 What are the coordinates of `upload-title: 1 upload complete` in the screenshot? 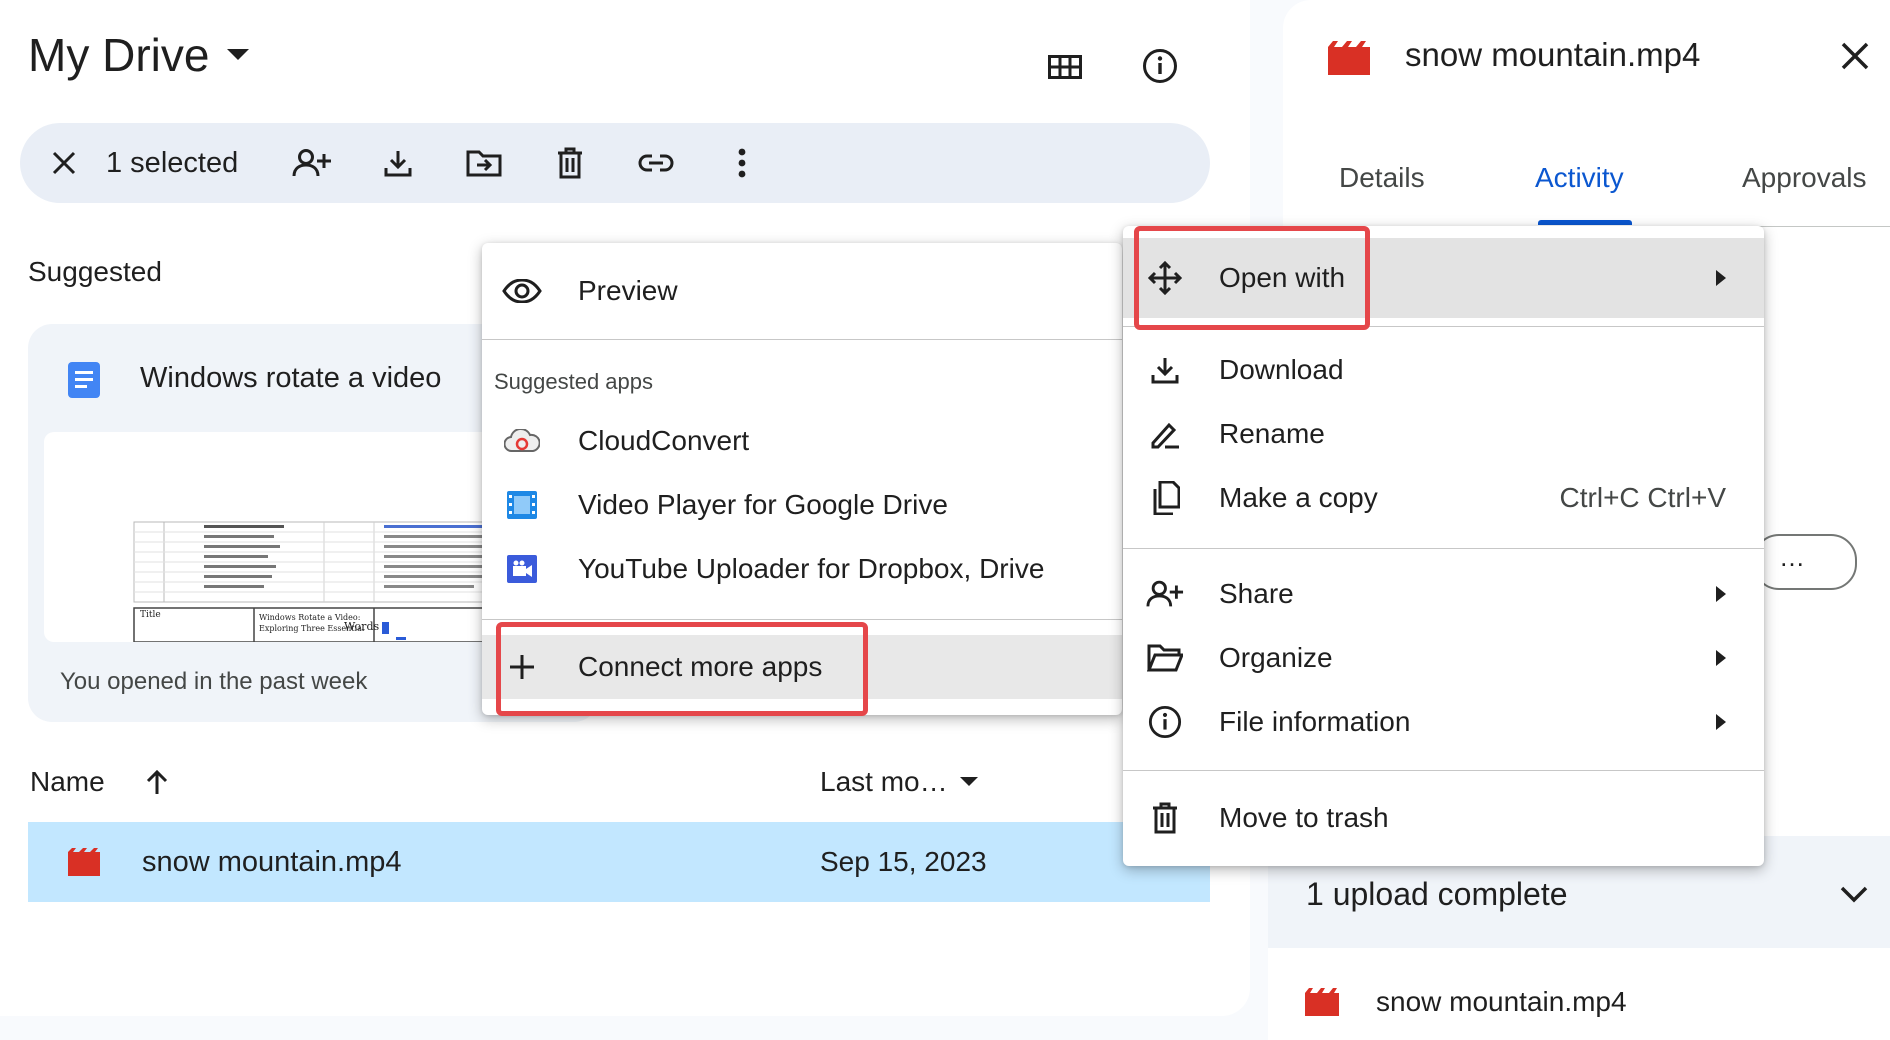 It's located at (1437, 894).